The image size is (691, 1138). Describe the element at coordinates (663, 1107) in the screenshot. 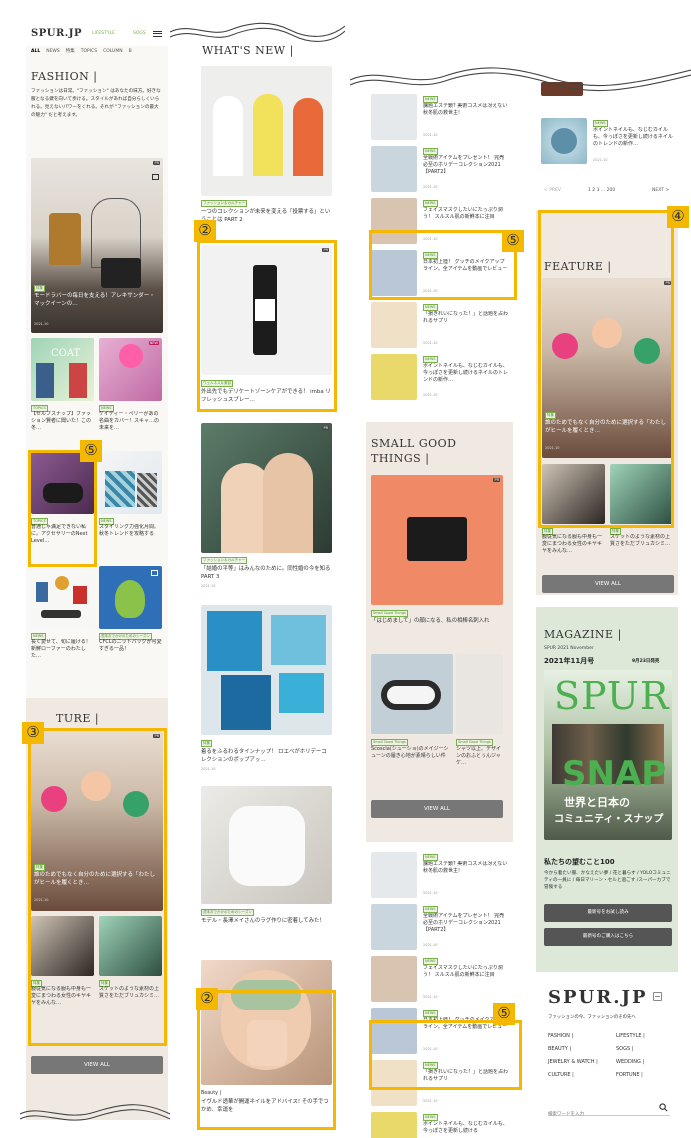

I see `search-icon` at that location.